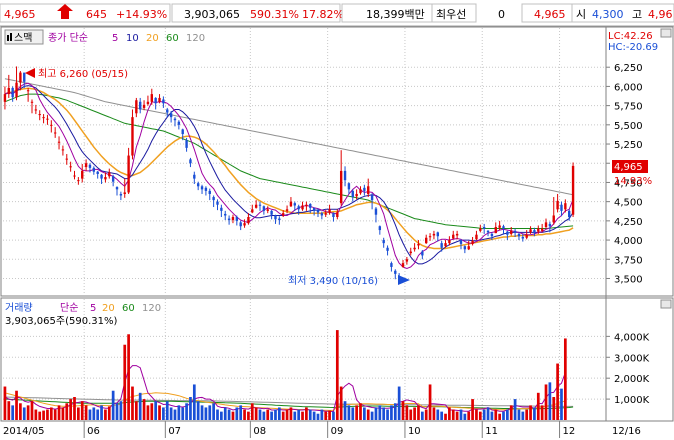 Image resolution: width=674 pixels, height=440 pixels. What do you see at coordinates (628, 167) in the screenshot?
I see `last-price-tag-text: 4,965` at bounding box center [628, 167].